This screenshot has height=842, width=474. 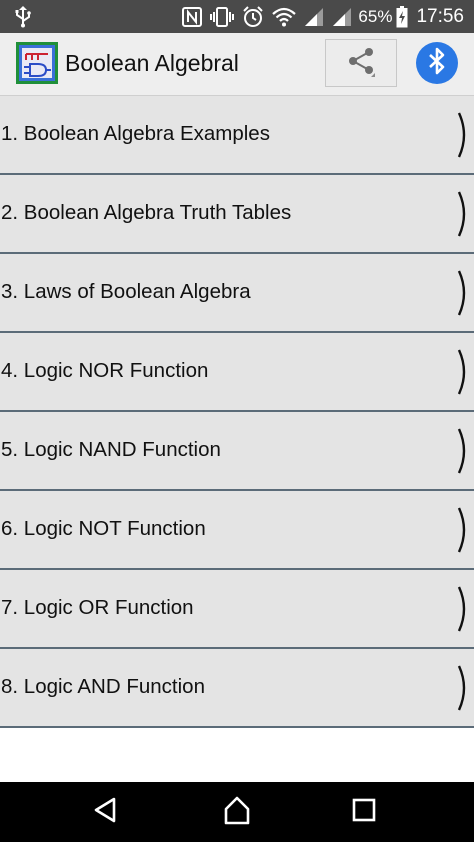 I want to click on logic-gate-app-icon, so click(x=37, y=63).